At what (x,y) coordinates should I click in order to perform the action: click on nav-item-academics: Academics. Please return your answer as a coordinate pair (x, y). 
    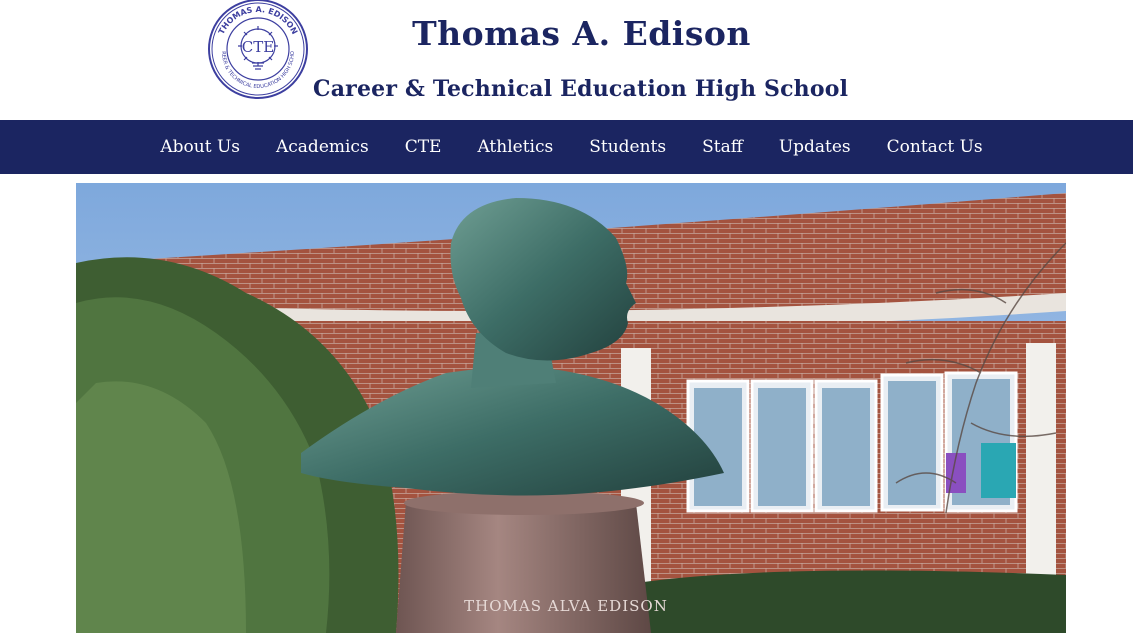
    Looking at the image, I should click on (322, 147).